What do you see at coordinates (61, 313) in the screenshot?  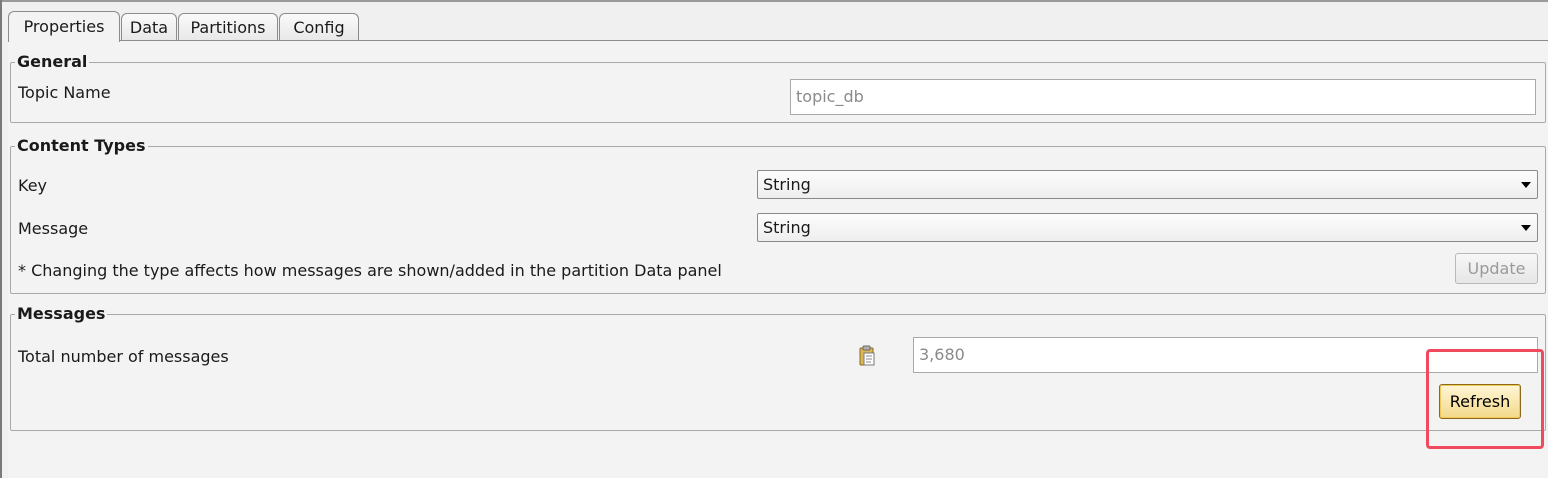 I see `messages-legend: Messages` at bounding box center [61, 313].